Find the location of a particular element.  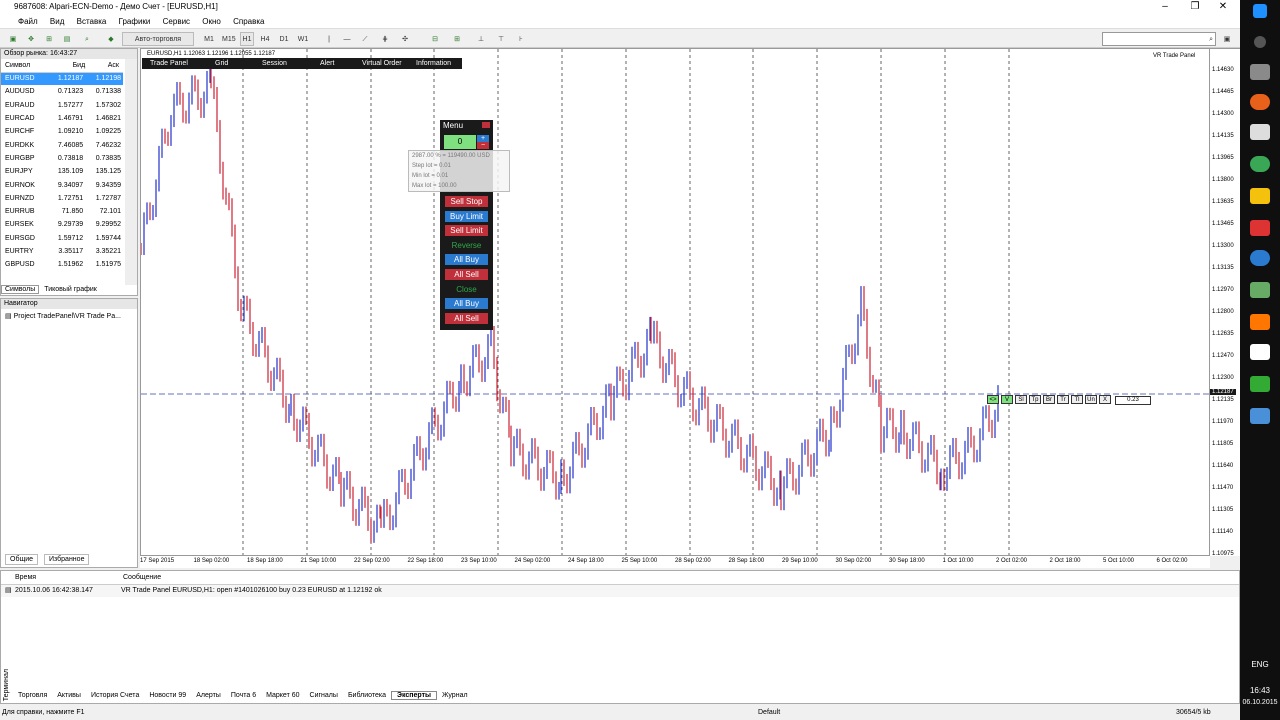

minimize-button: – is located at coordinates (1165, 7).